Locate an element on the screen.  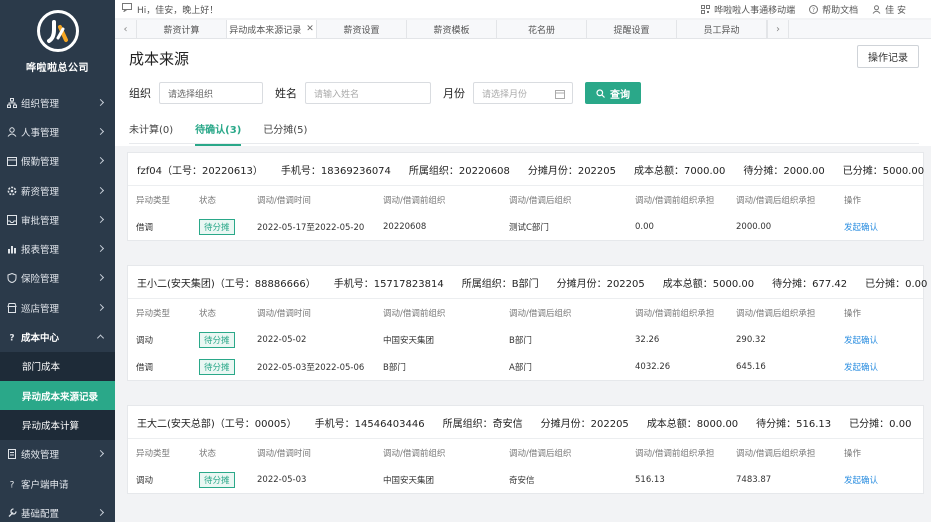
sidebar-item-label: 客户端申请 is located at coordinates (45, 485).